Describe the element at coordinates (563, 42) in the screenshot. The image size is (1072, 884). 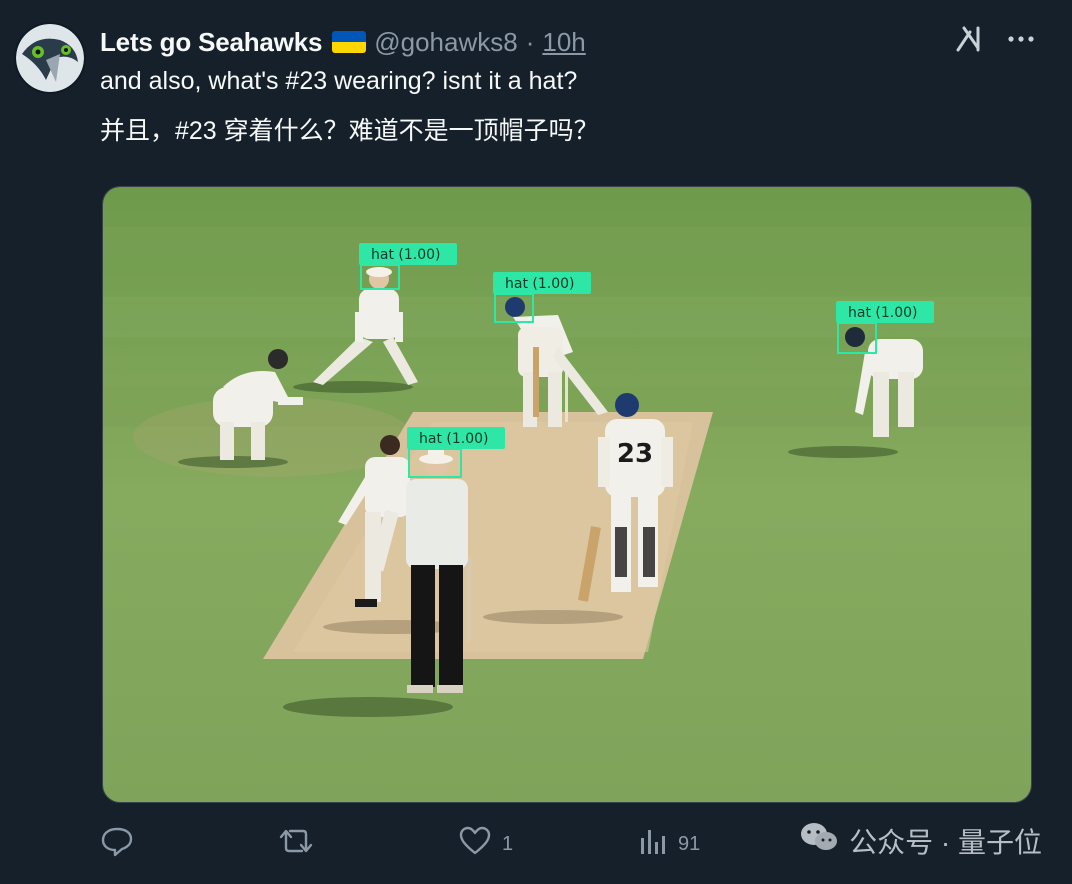
I see `timestamp: 10h` at that location.